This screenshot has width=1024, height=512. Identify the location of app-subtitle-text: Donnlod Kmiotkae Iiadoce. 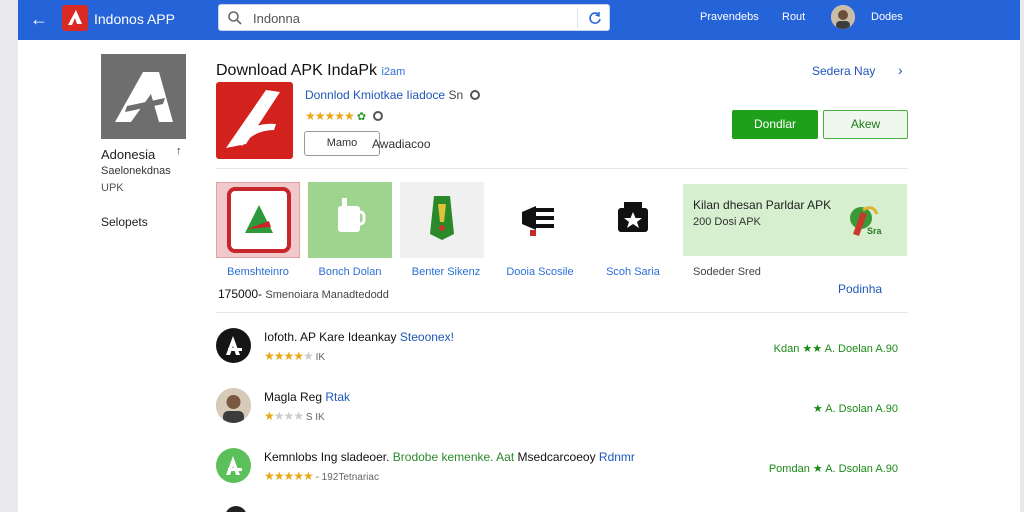
(375, 95).